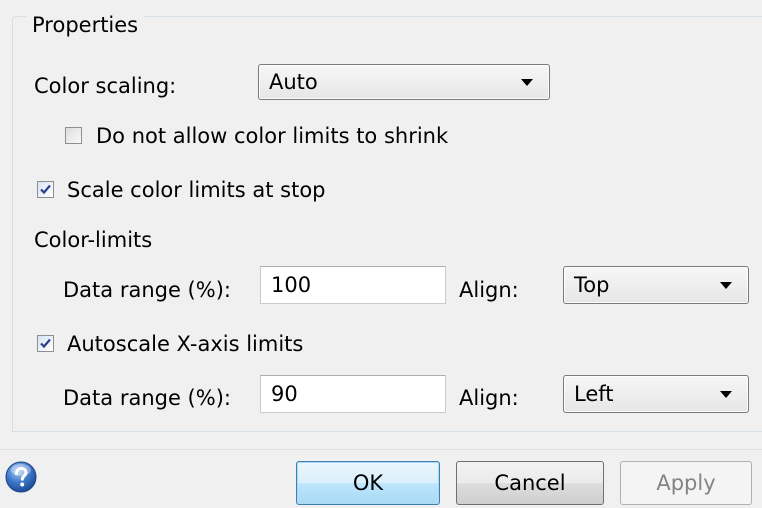  Describe the element at coordinates (196, 190) in the screenshot. I see `scale-at-stop-label: Scale color limits at stop` at that location.